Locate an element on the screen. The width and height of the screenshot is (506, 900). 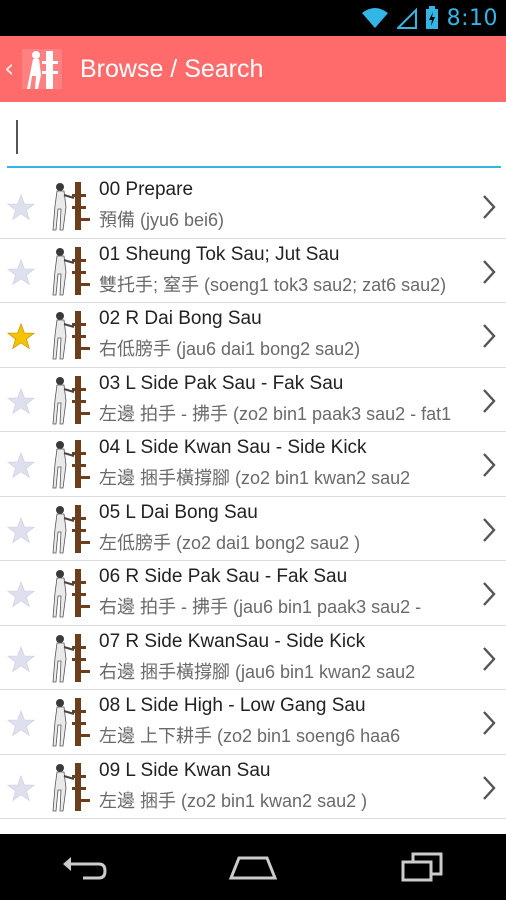
list-item: 00 Prepare 預備 (jyu6 bei6) is located at coordinates (253, 206).